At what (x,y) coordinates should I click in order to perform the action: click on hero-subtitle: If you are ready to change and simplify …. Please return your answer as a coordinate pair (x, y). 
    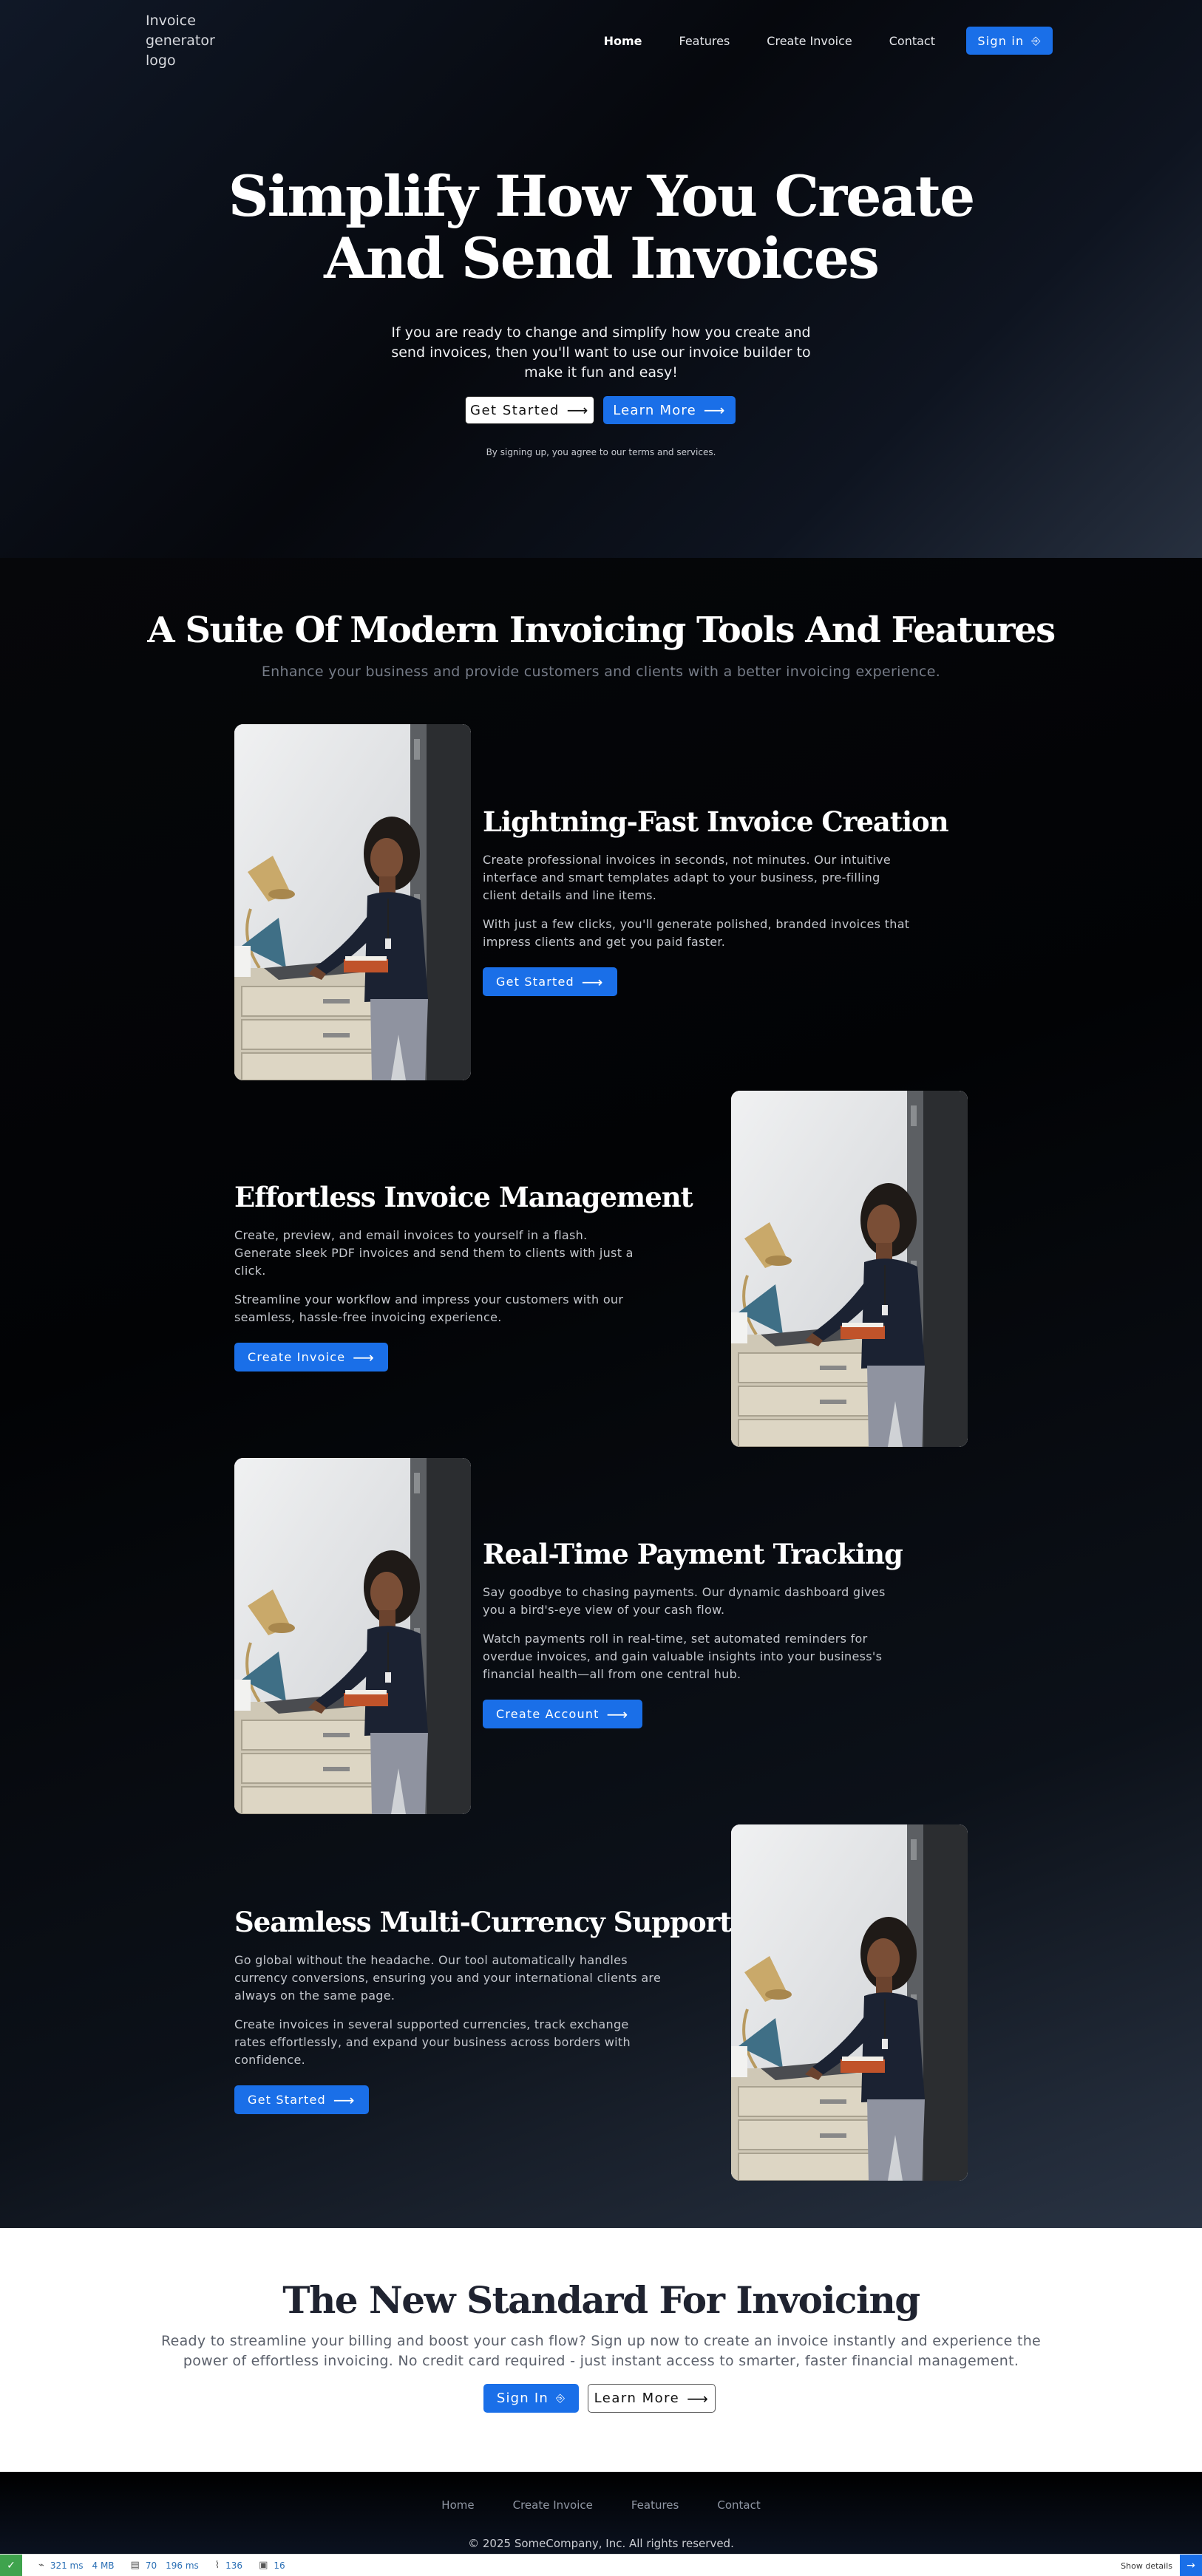
    Looking at the image, I should click on (601, 352).